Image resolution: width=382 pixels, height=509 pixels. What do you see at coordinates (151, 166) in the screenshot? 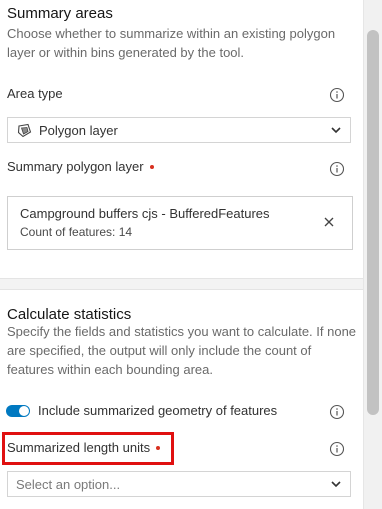
I see `required-indicator` at bounding box center [151, 166].